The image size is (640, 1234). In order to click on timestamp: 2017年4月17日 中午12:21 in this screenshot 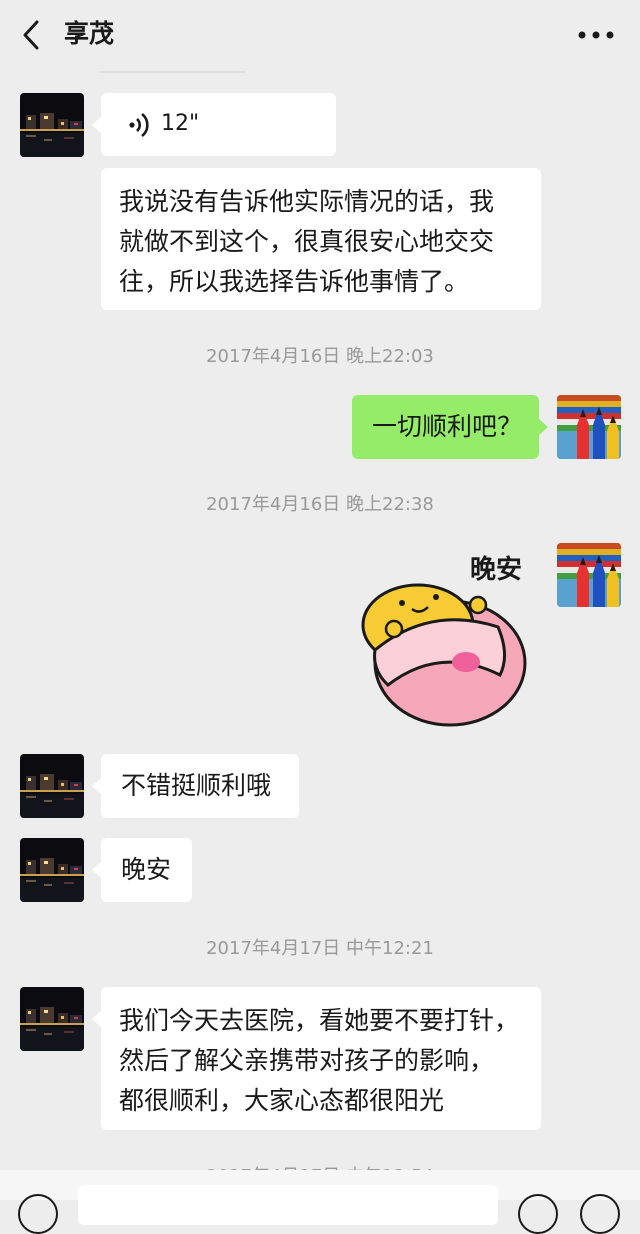, I will do `click(320, 948)`.